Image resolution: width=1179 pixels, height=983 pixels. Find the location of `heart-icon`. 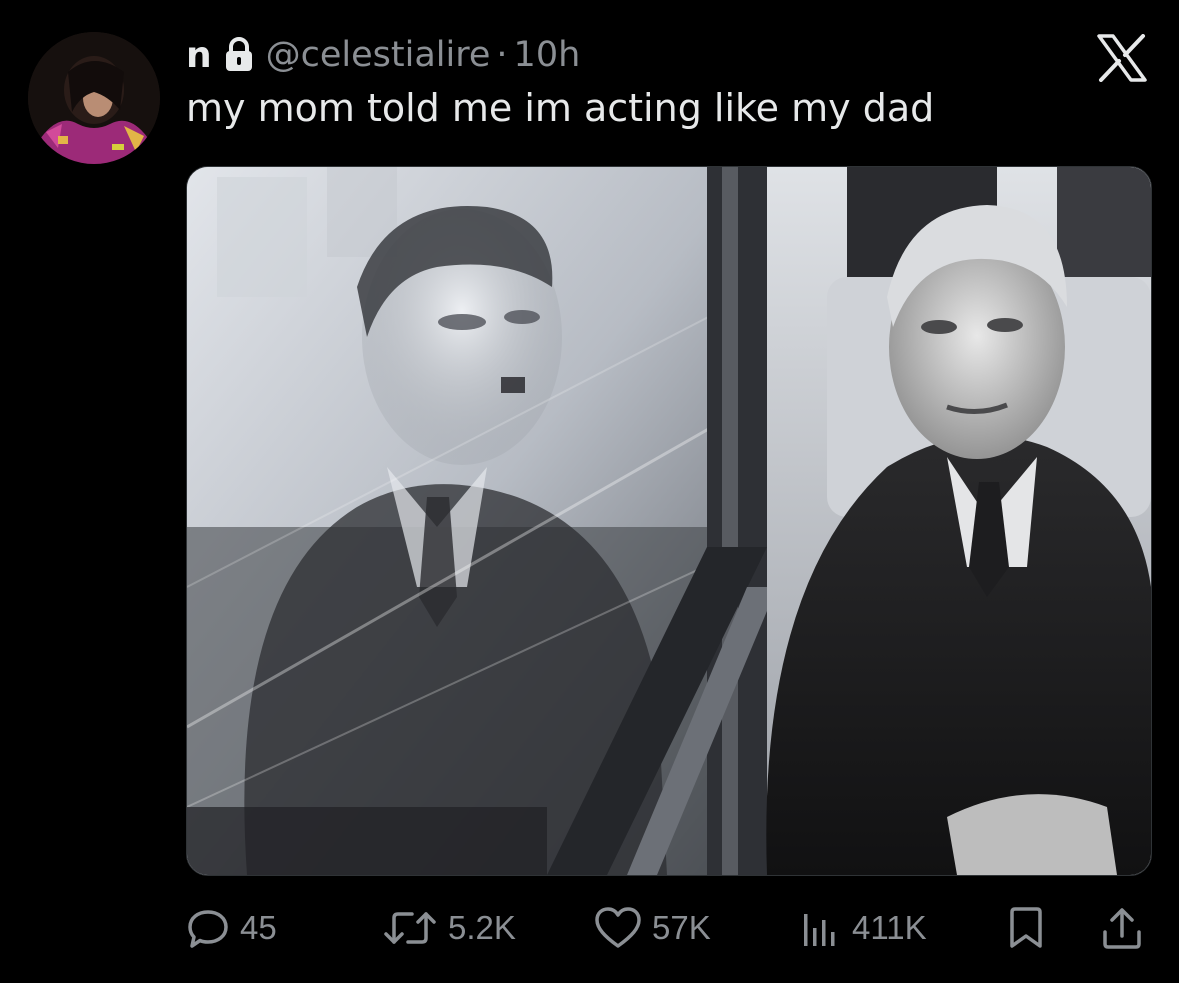

heart-icon is located at coordinates (618, 927).